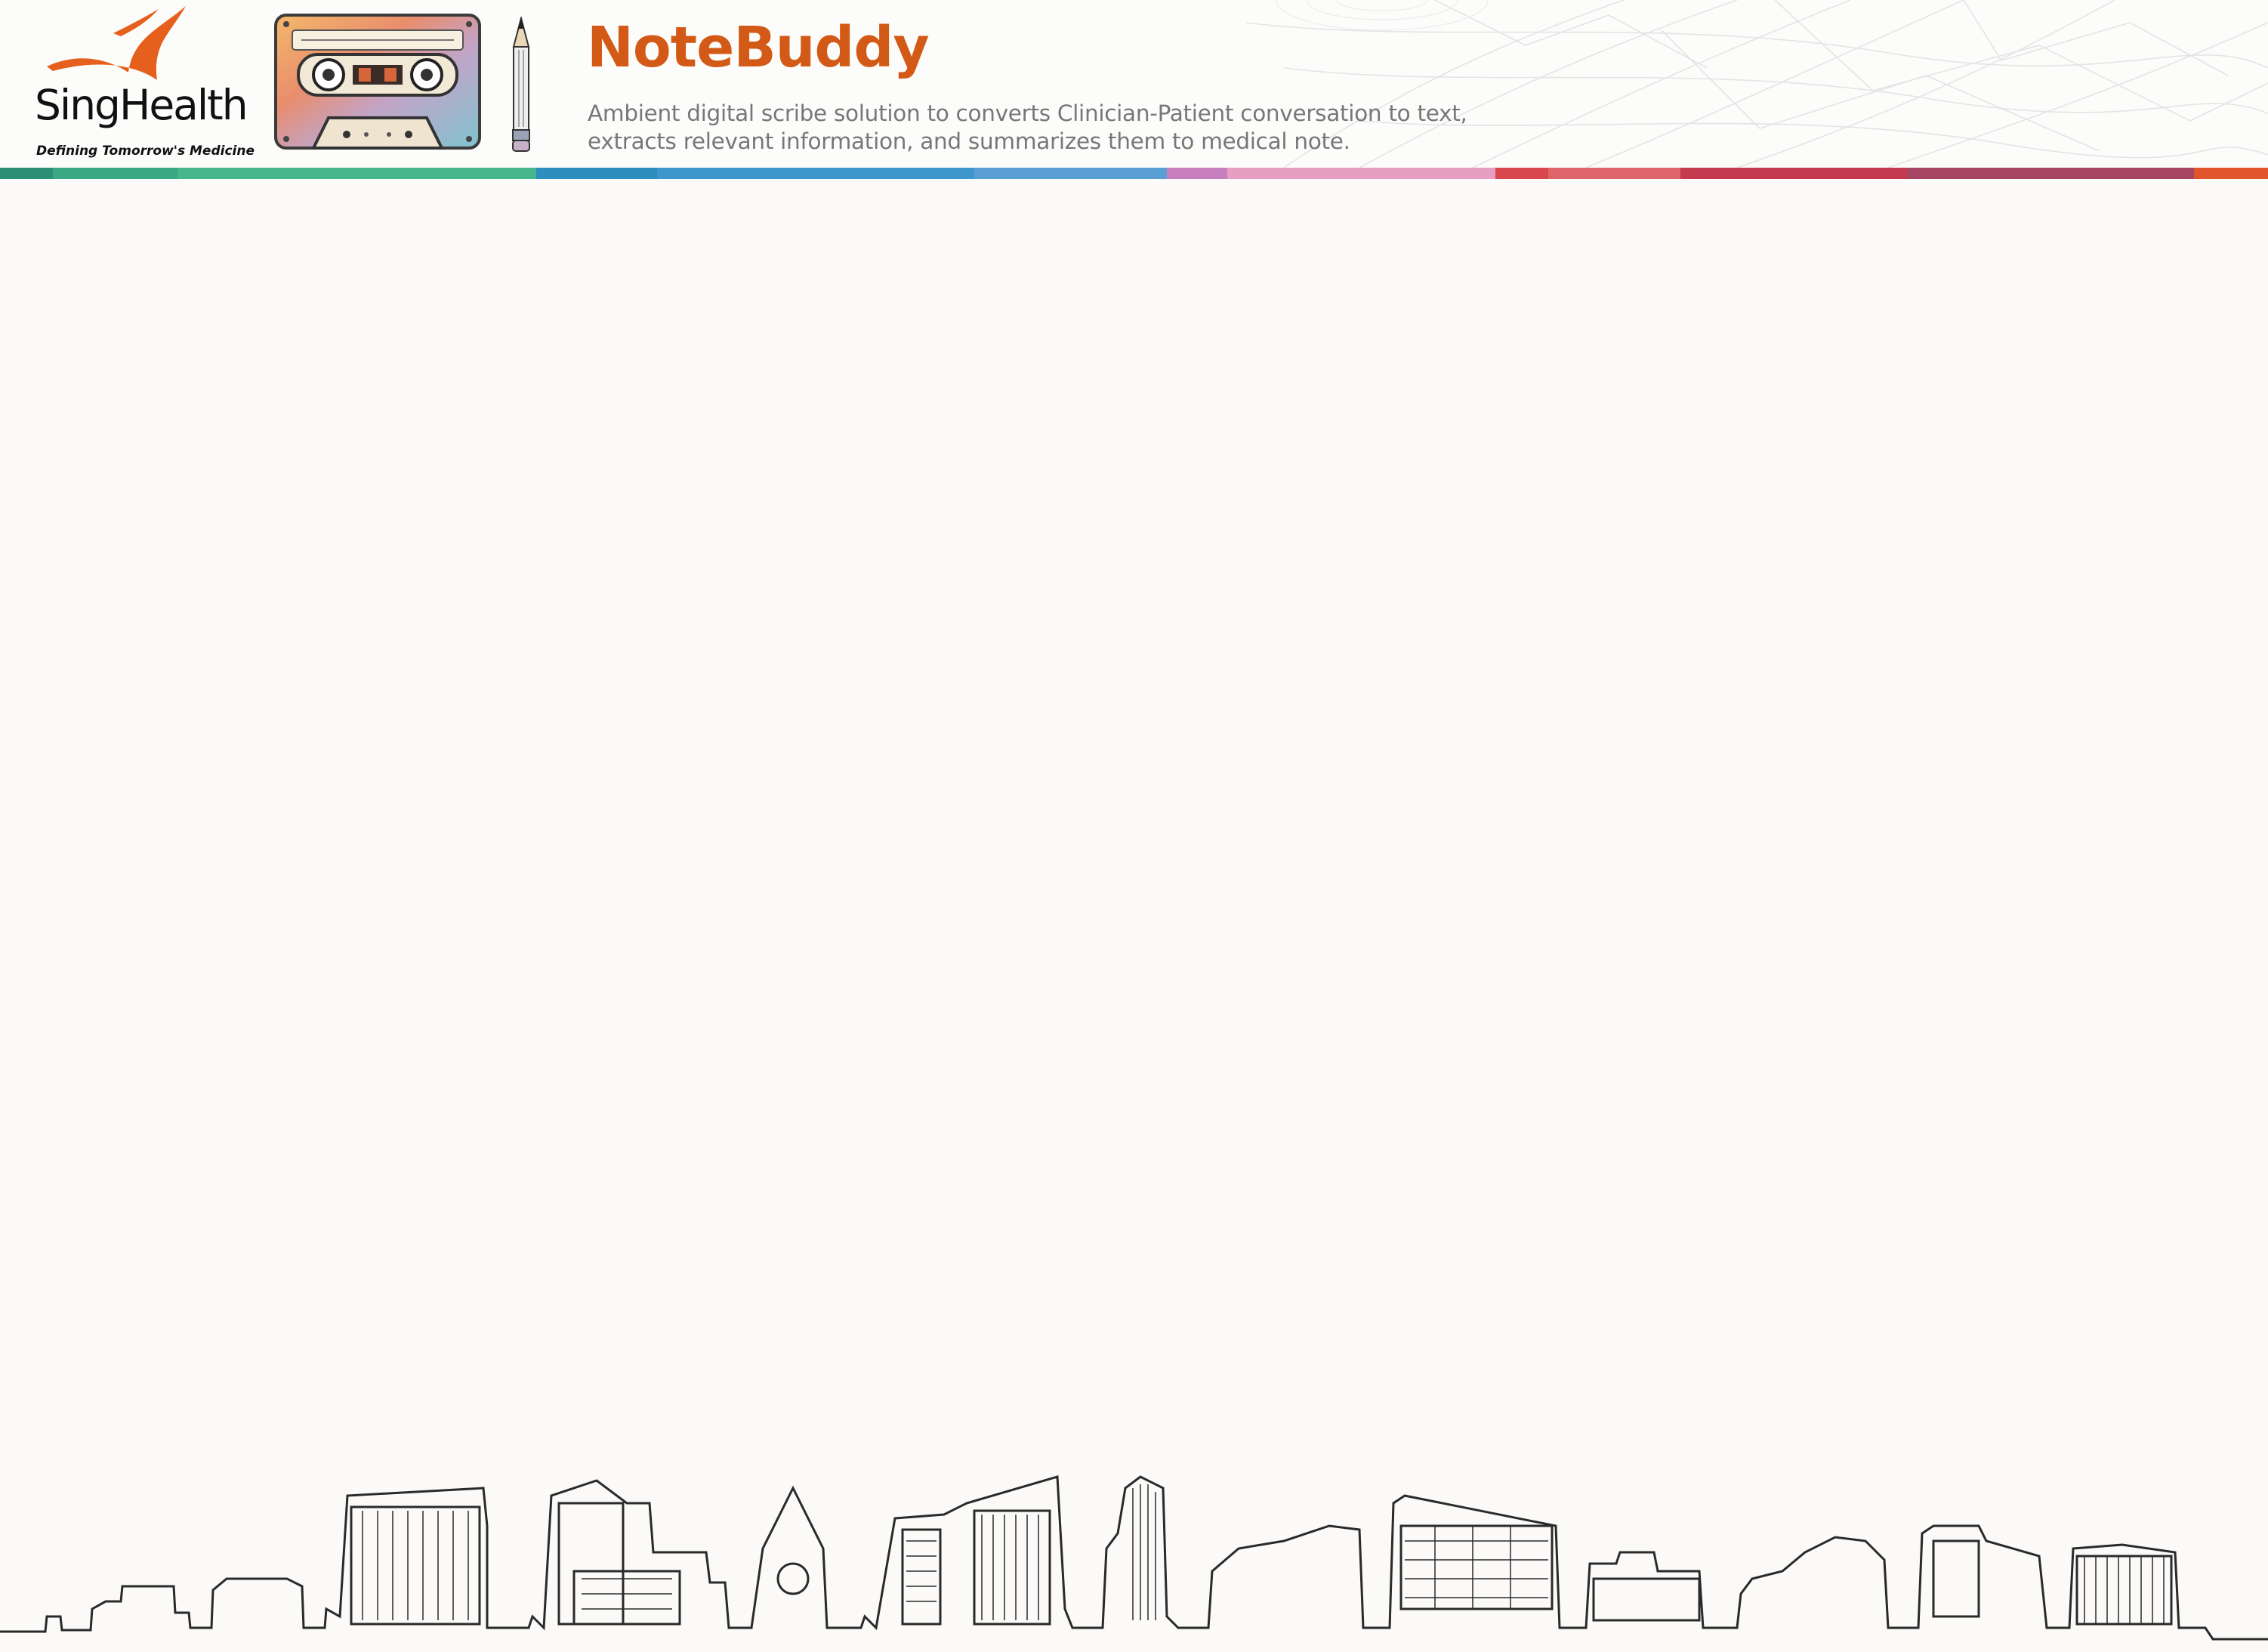  Describe the element at coordinates (377, 82) in the screenshot. I see `cassette-tape-icon` at that location.